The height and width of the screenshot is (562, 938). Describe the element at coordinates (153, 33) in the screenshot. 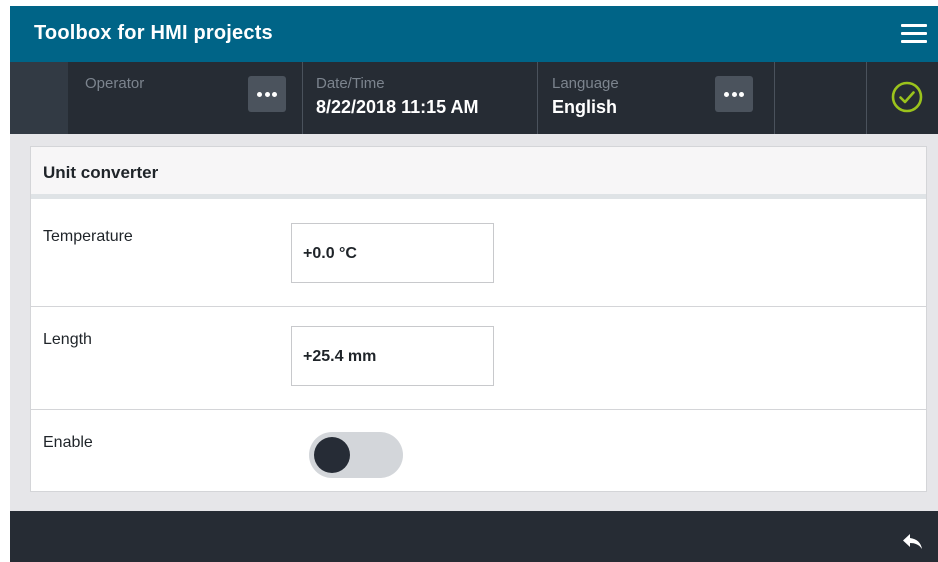

I see `app-title: Toolbox for HMI projects` at that location.